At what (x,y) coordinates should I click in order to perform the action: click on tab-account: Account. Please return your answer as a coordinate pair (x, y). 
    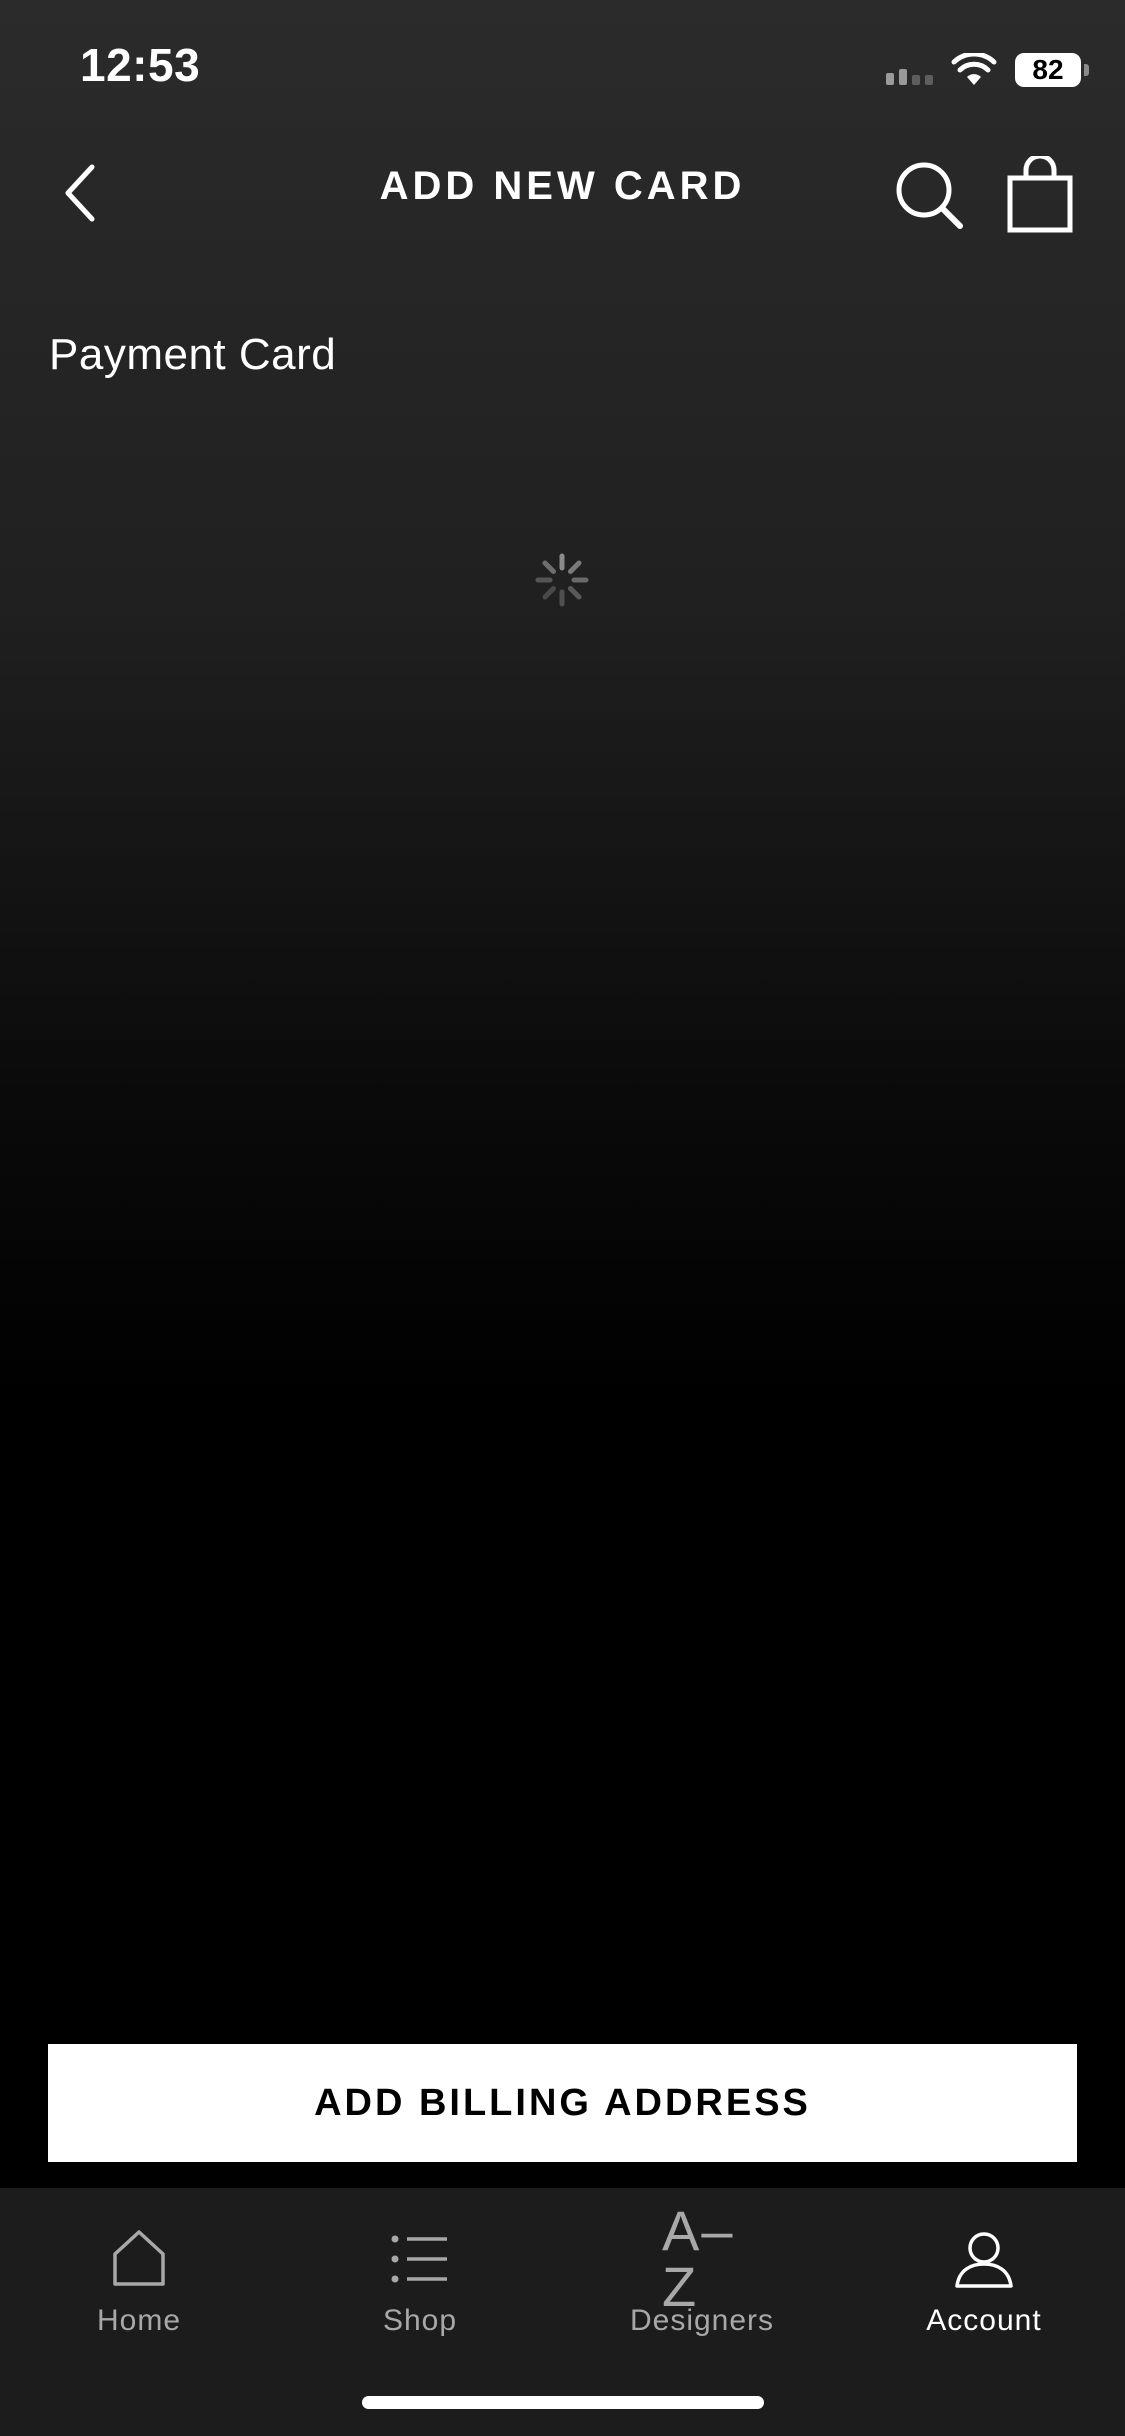
    Looking at the image, I should click on (984, 2289).